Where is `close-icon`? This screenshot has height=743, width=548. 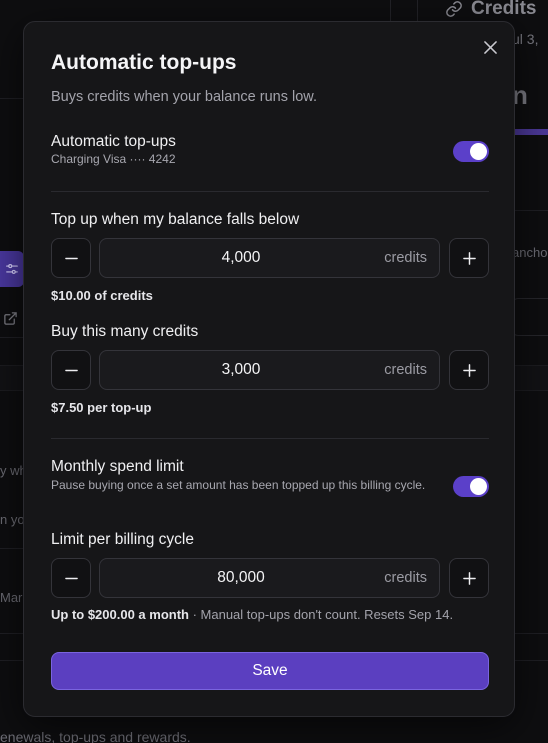 close-icon is located at coordinates (490, 47).